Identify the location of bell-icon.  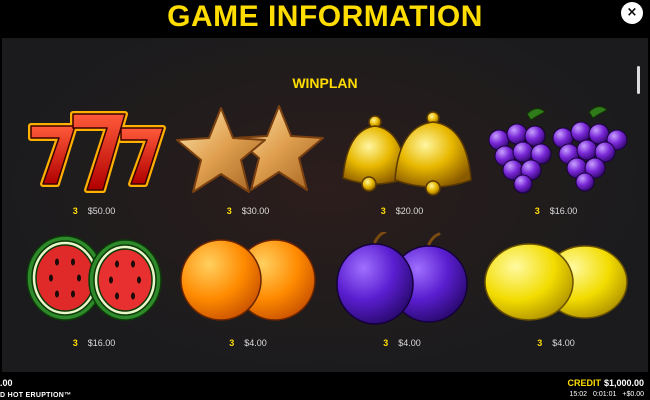
(407, 153).